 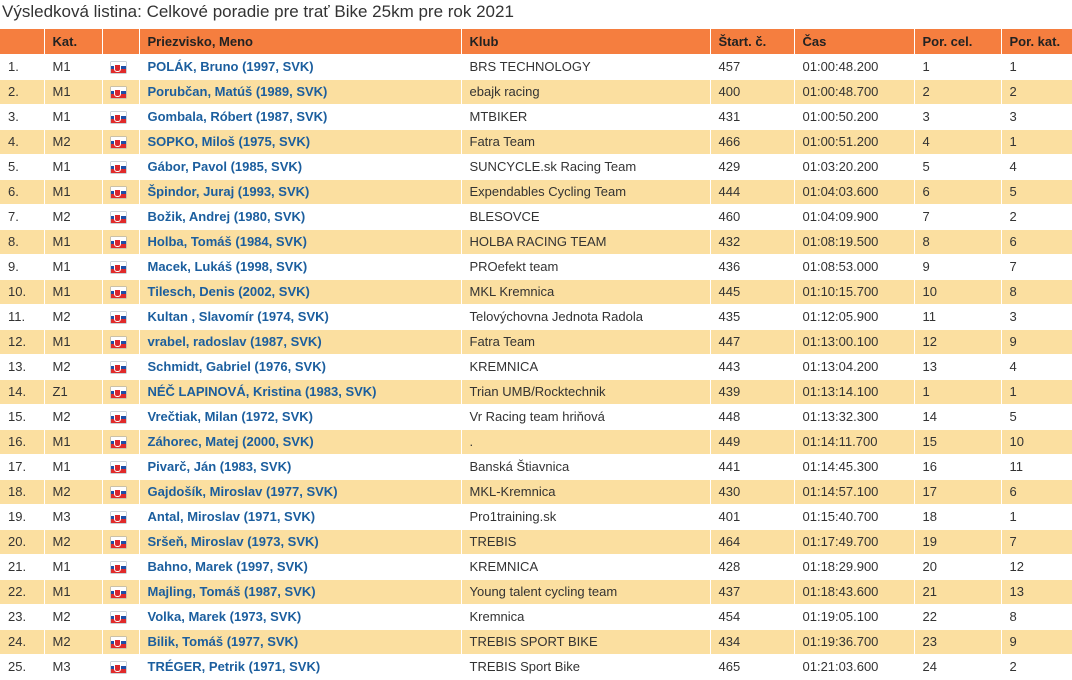 I want to click on cell-name: Gombala, Róbert (1987, SVK), so click(x=299, y=116).